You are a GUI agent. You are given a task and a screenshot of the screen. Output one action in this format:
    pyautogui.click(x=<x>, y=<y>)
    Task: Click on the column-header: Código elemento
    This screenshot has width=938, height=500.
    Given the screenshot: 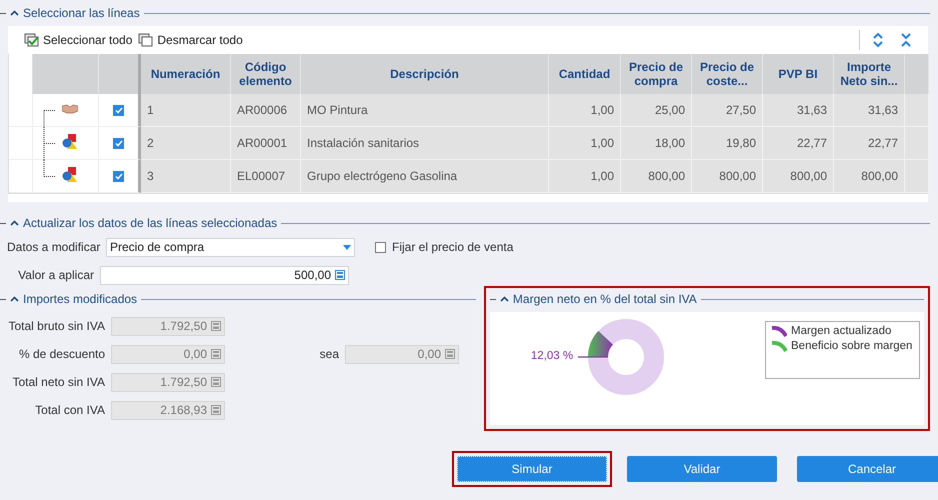 What is the action you would take?
    pyautogui.click(x=266, y=74)
    